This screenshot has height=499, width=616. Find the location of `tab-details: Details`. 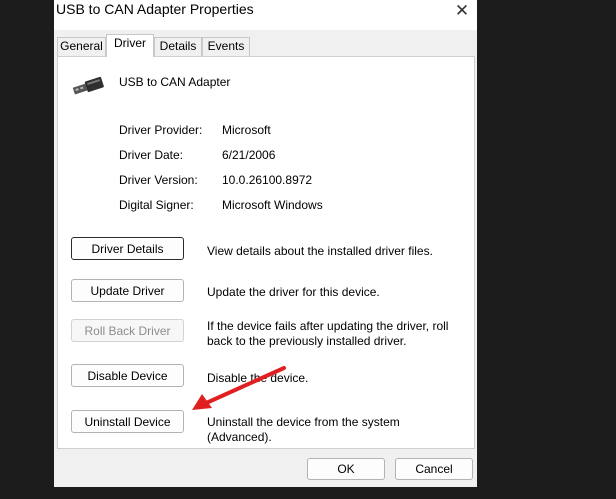

tab-details: Details is located at coordinates (178, 46).